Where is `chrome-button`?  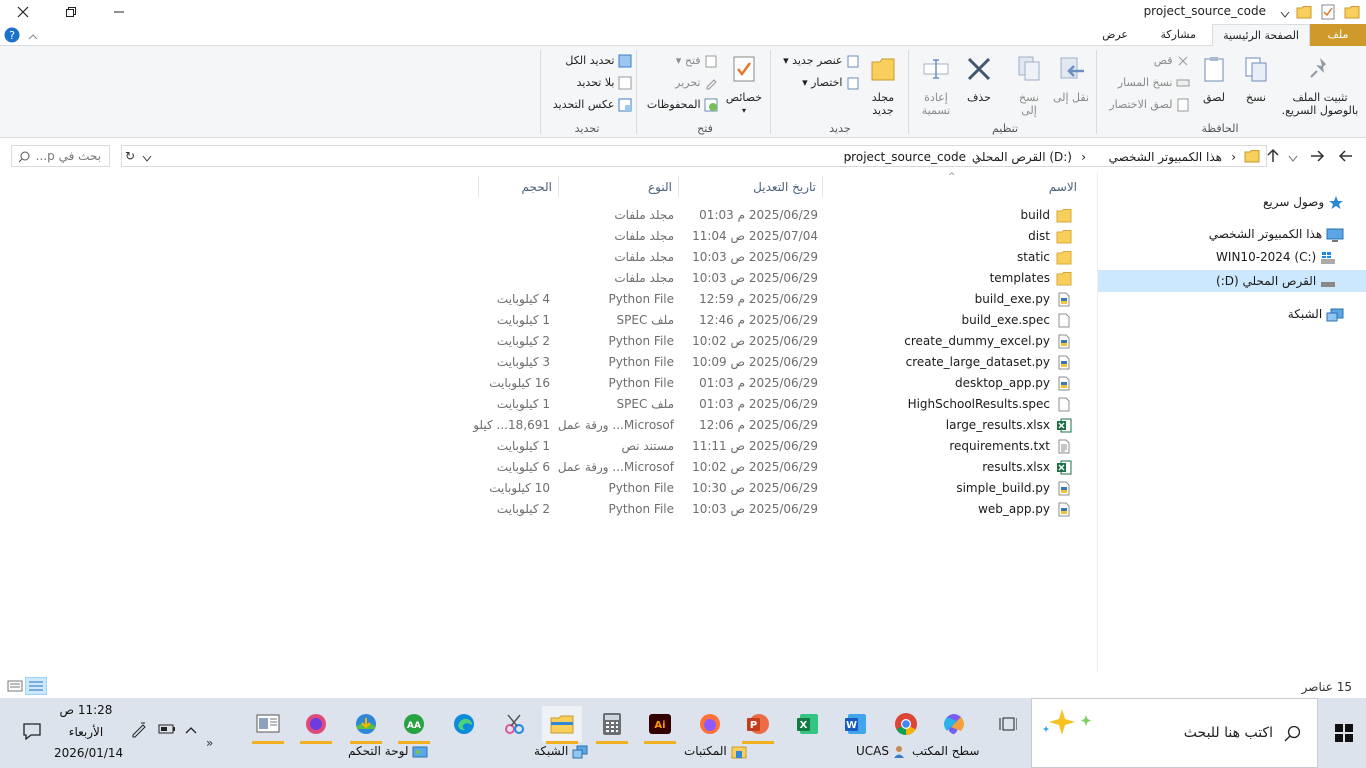 chrome-button is located at coordinates (906, 724).